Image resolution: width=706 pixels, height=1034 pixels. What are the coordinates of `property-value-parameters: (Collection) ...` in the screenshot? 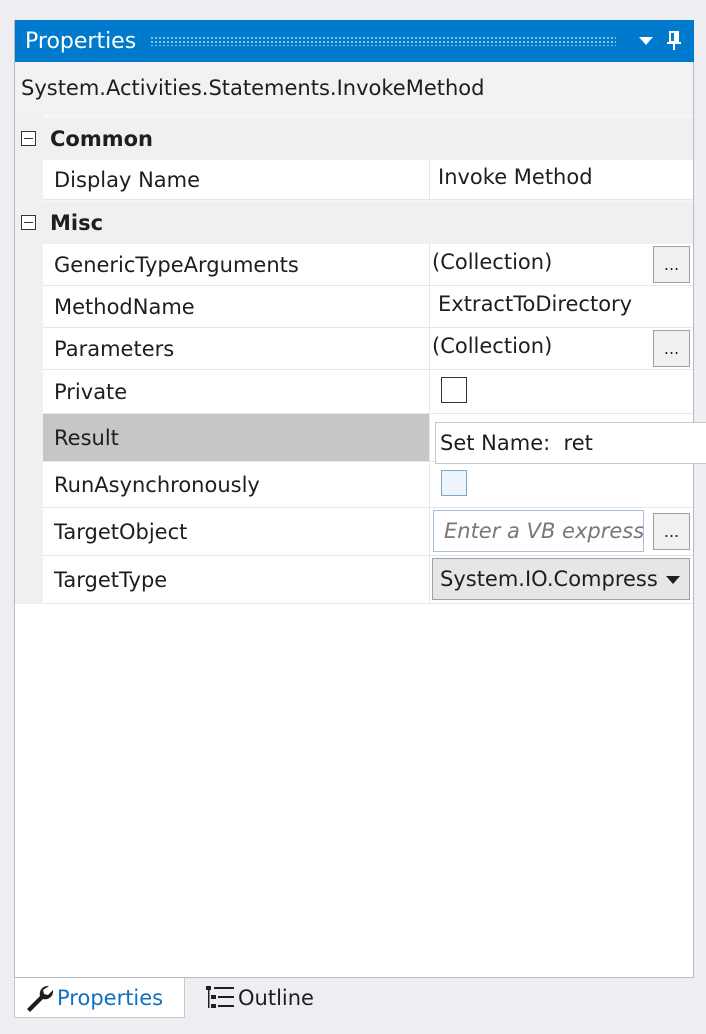 It's located at (562, 348).